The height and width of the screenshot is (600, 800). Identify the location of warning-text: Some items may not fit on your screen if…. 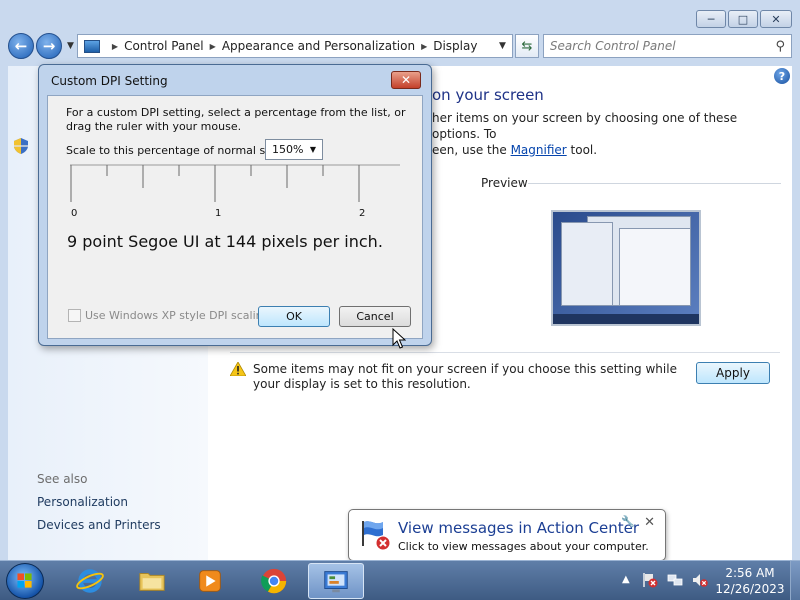
(465, 376).